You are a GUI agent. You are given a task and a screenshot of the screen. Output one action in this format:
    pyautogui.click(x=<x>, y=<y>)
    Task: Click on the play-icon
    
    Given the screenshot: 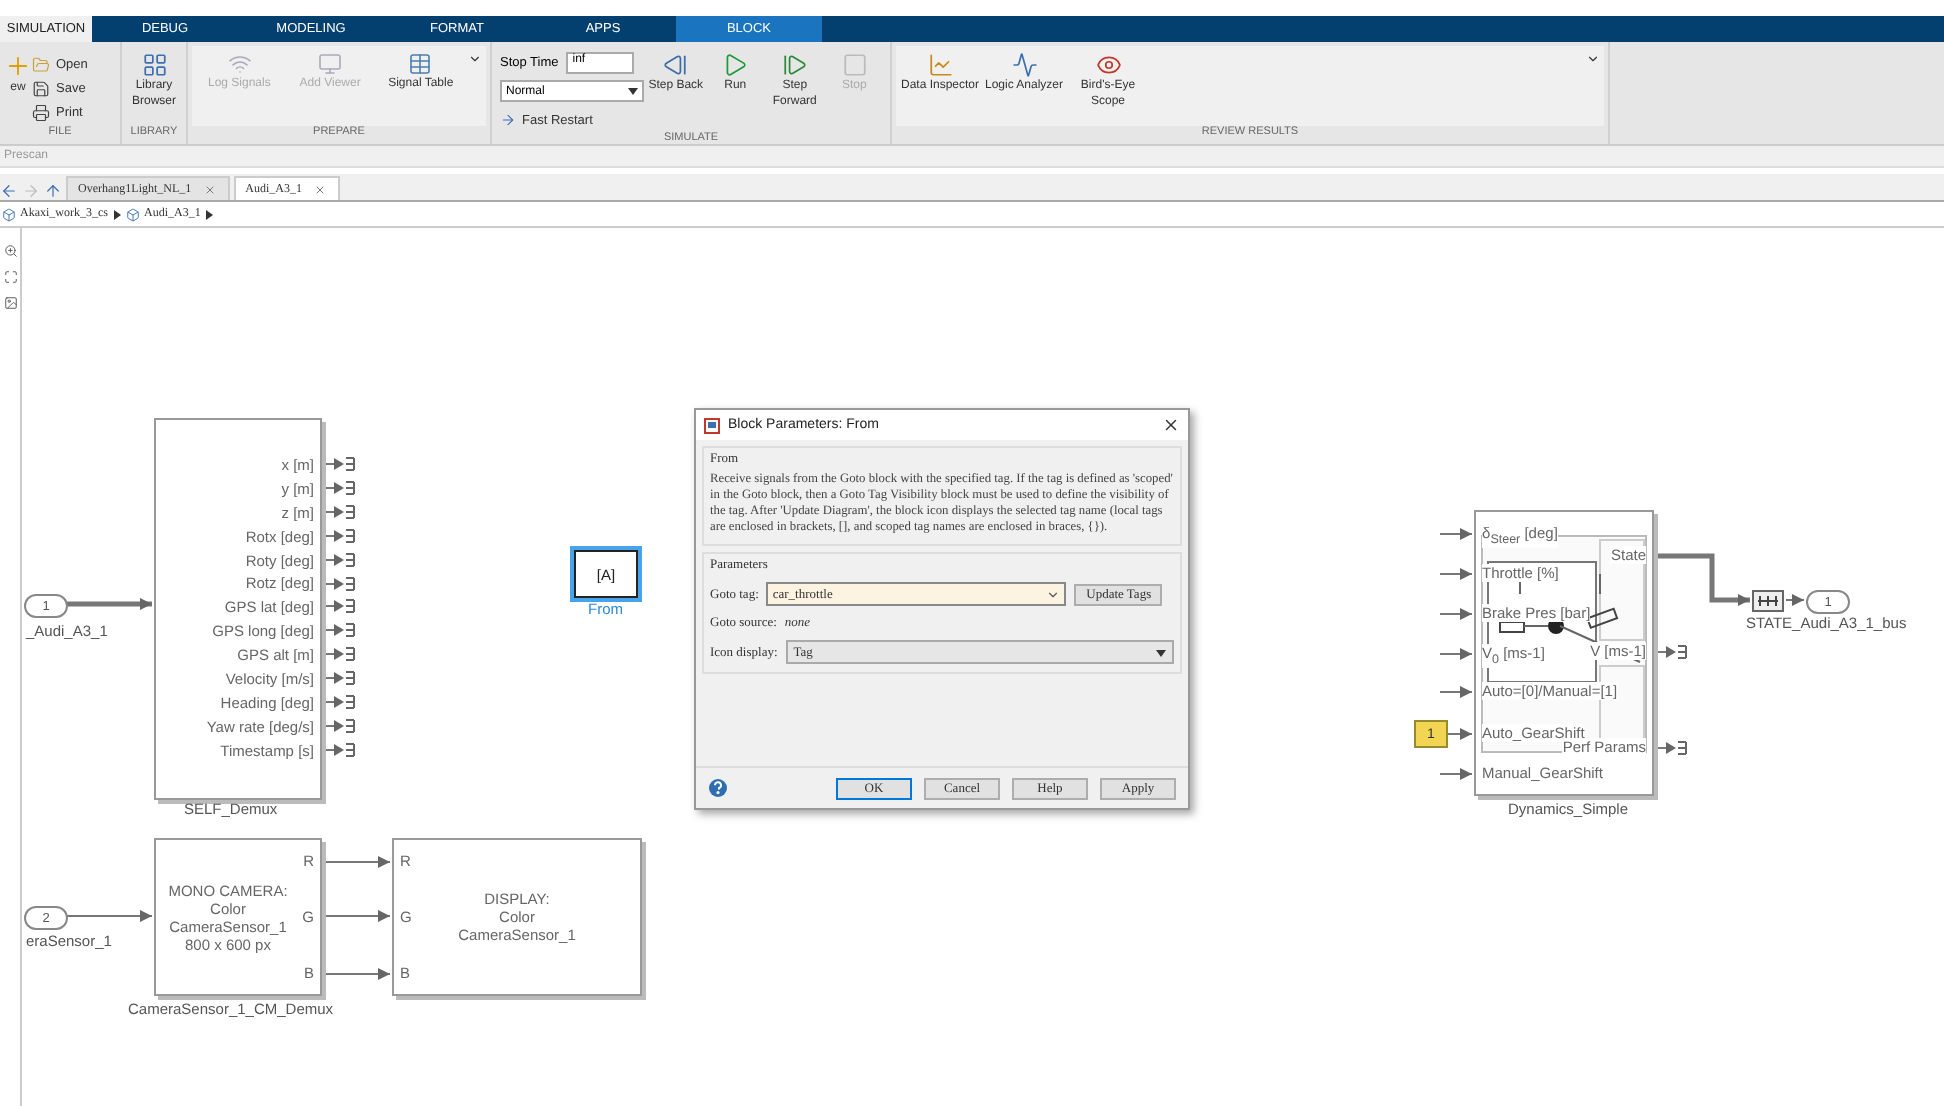 What is the action you would take?
    pyautogui.click(x=735, y=65)
    